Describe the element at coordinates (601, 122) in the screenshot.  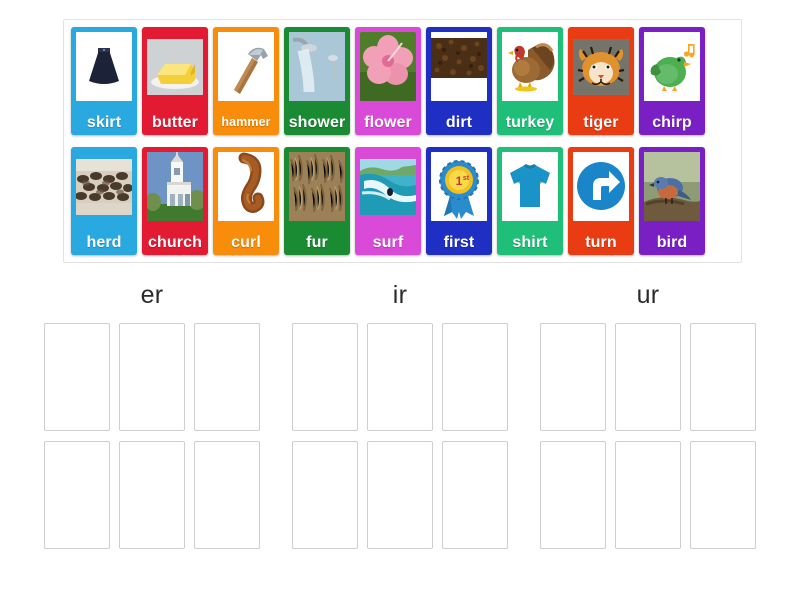
I see `word-card-label: tiger` at that location.